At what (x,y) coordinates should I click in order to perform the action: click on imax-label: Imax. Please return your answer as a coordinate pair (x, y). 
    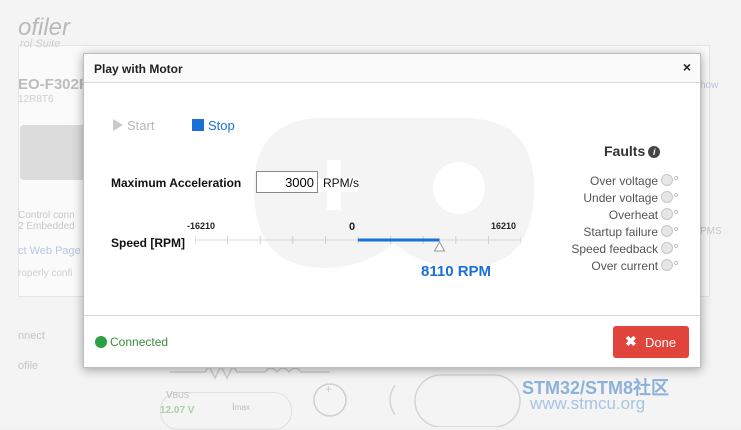
    Looking at the image, I should click on (241, 407).